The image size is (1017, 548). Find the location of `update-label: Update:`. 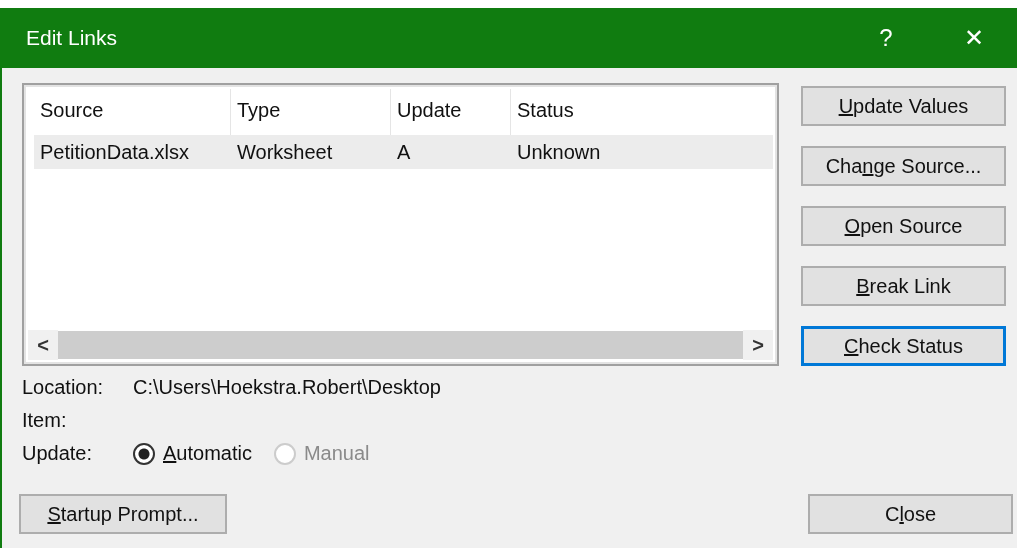

update-label: Update: is located at coordinates (58, 453).